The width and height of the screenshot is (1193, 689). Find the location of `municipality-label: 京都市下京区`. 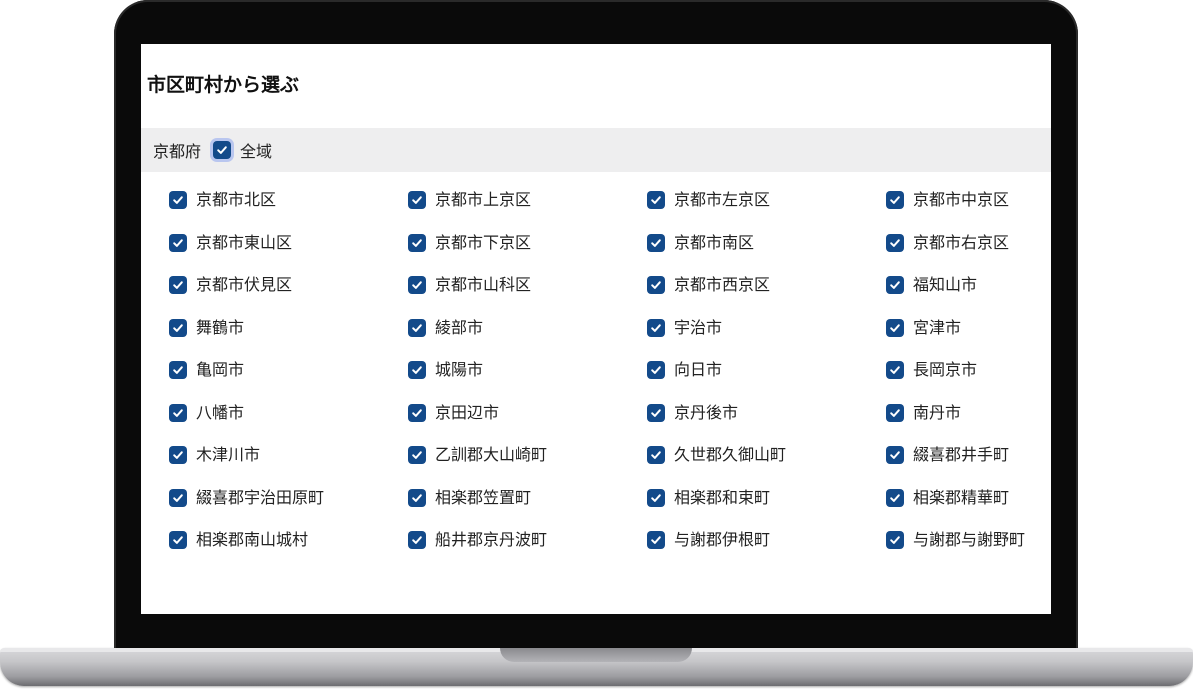

municipality-label: 京都市下京区 is located at coordinates (483, 242).